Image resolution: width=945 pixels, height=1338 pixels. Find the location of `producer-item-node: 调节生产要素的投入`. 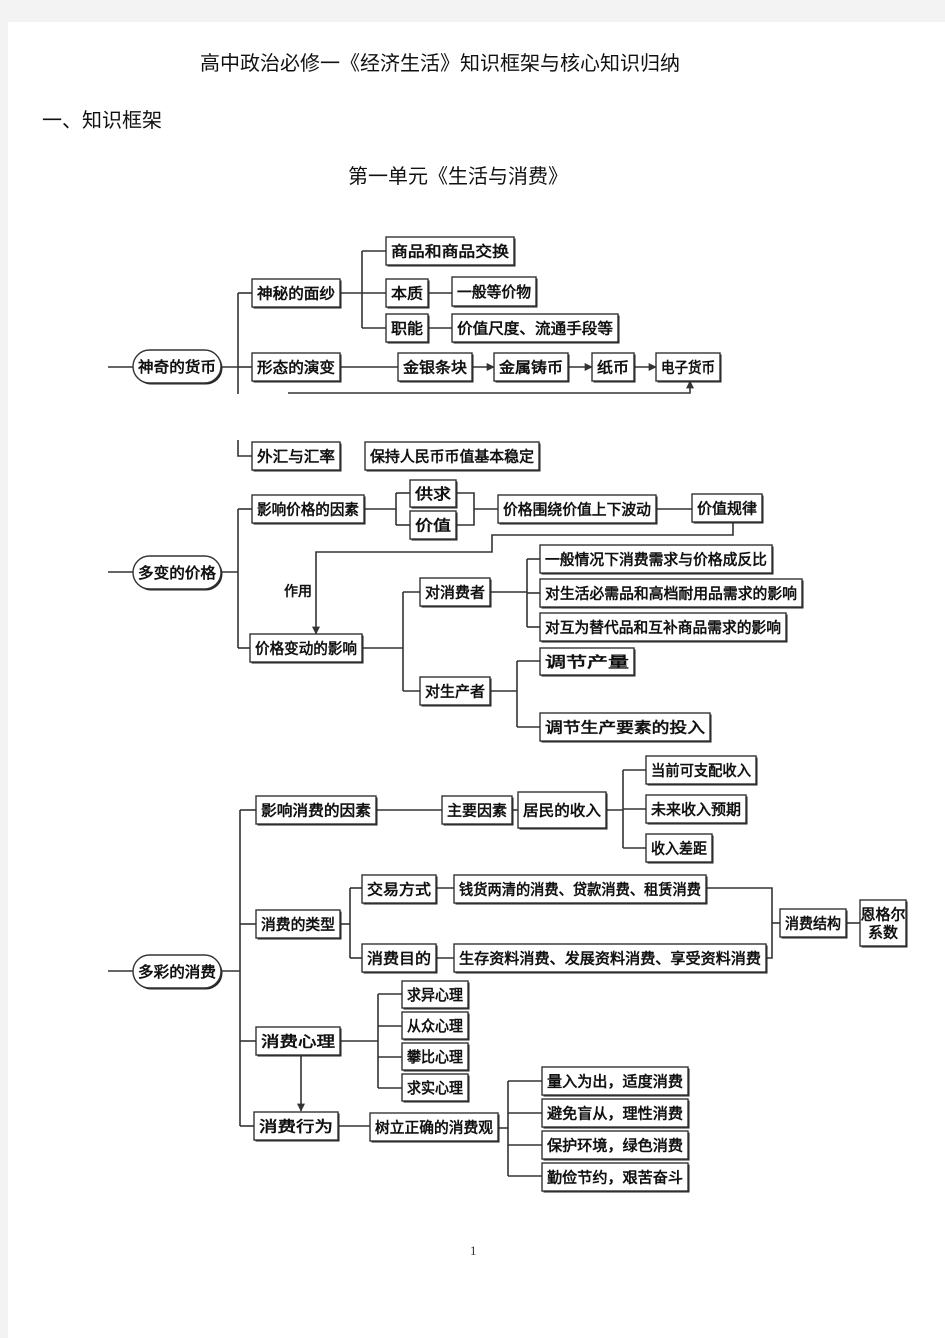

producer-item-node: 调节生产要素的投入 is located at coordinates (625, 727).